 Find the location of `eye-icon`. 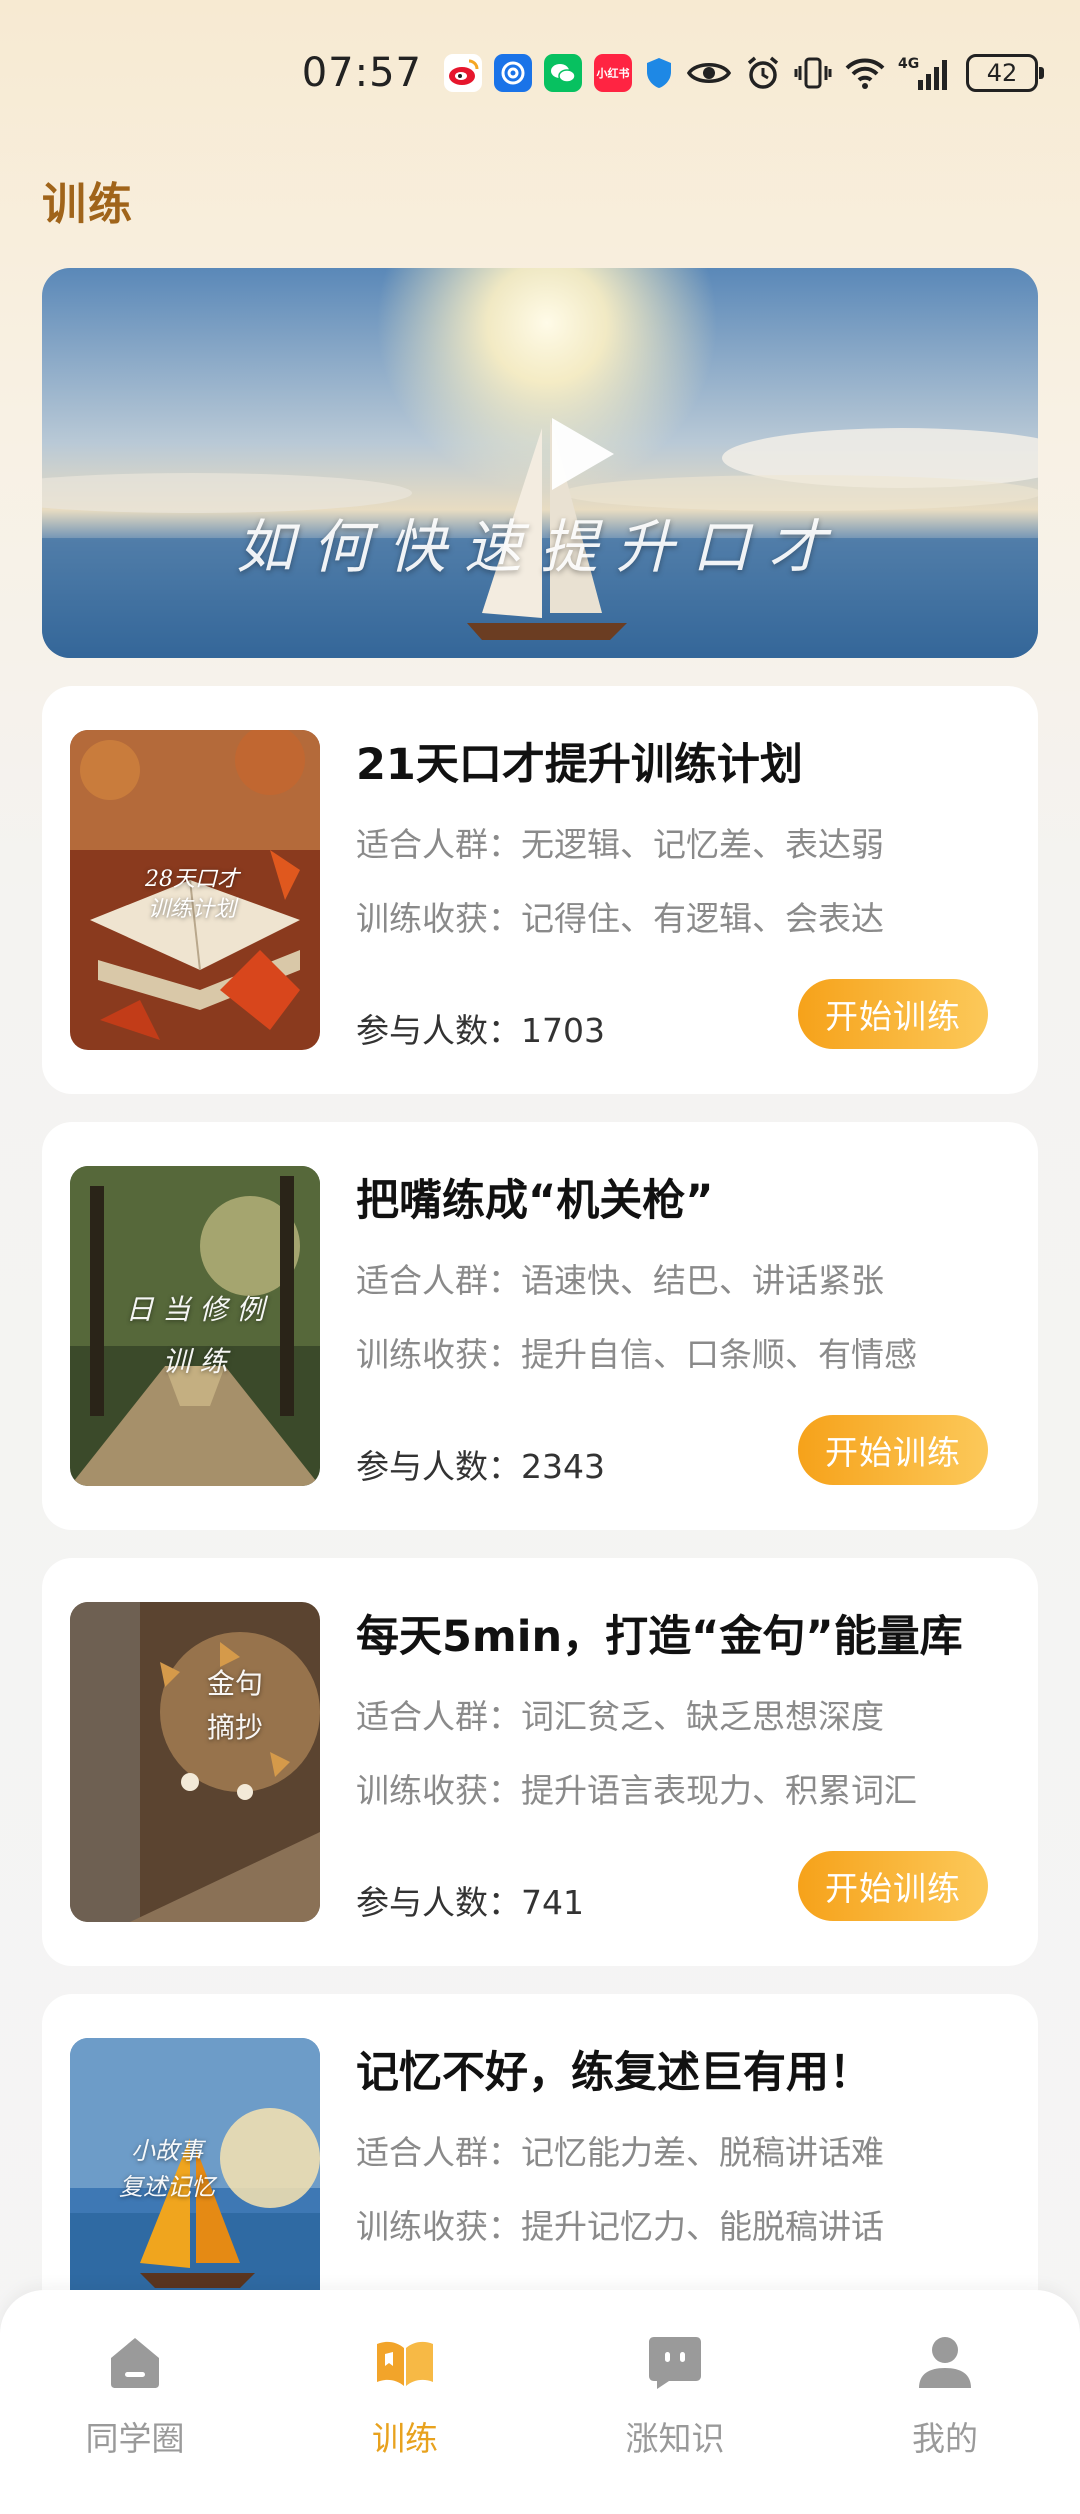

eye-icon is located at coordinates (709, 73).